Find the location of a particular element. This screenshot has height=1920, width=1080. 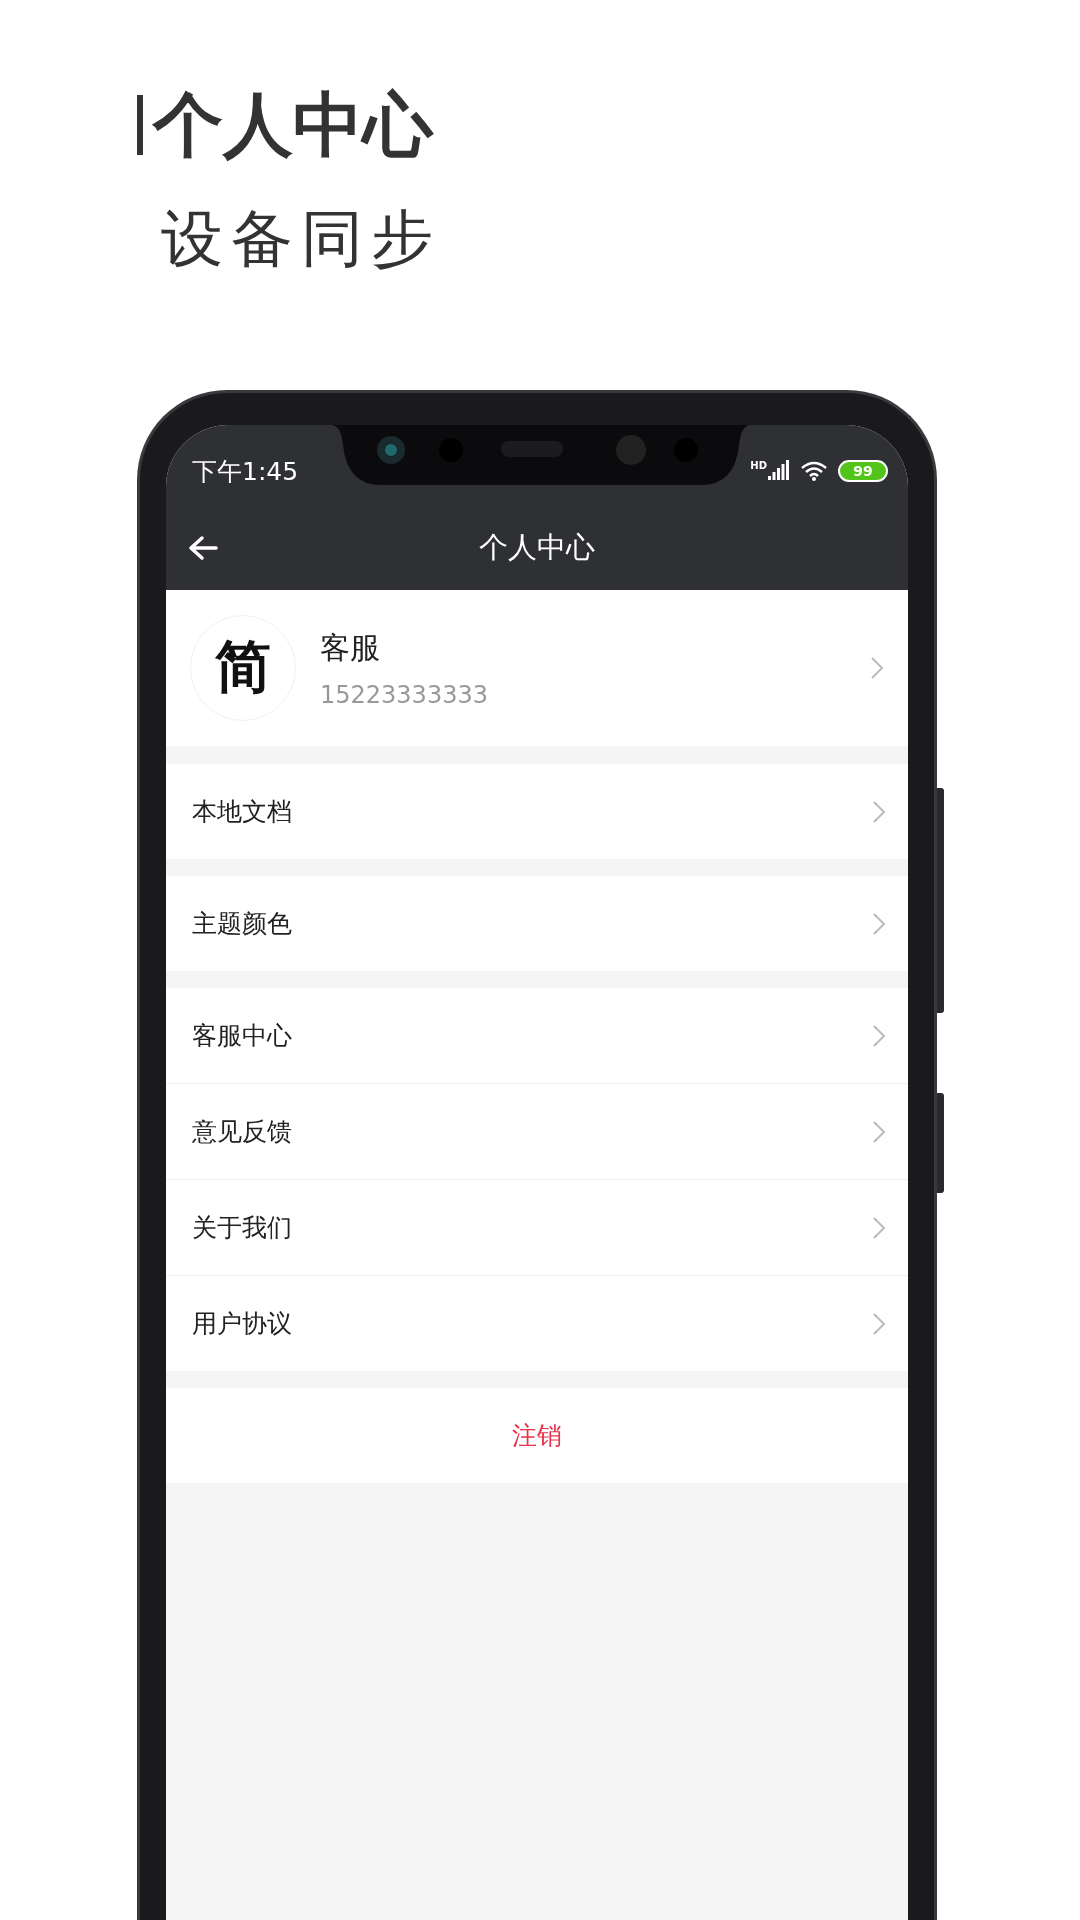

status-time: 下午1:45 is located at coordinates (245, 471).